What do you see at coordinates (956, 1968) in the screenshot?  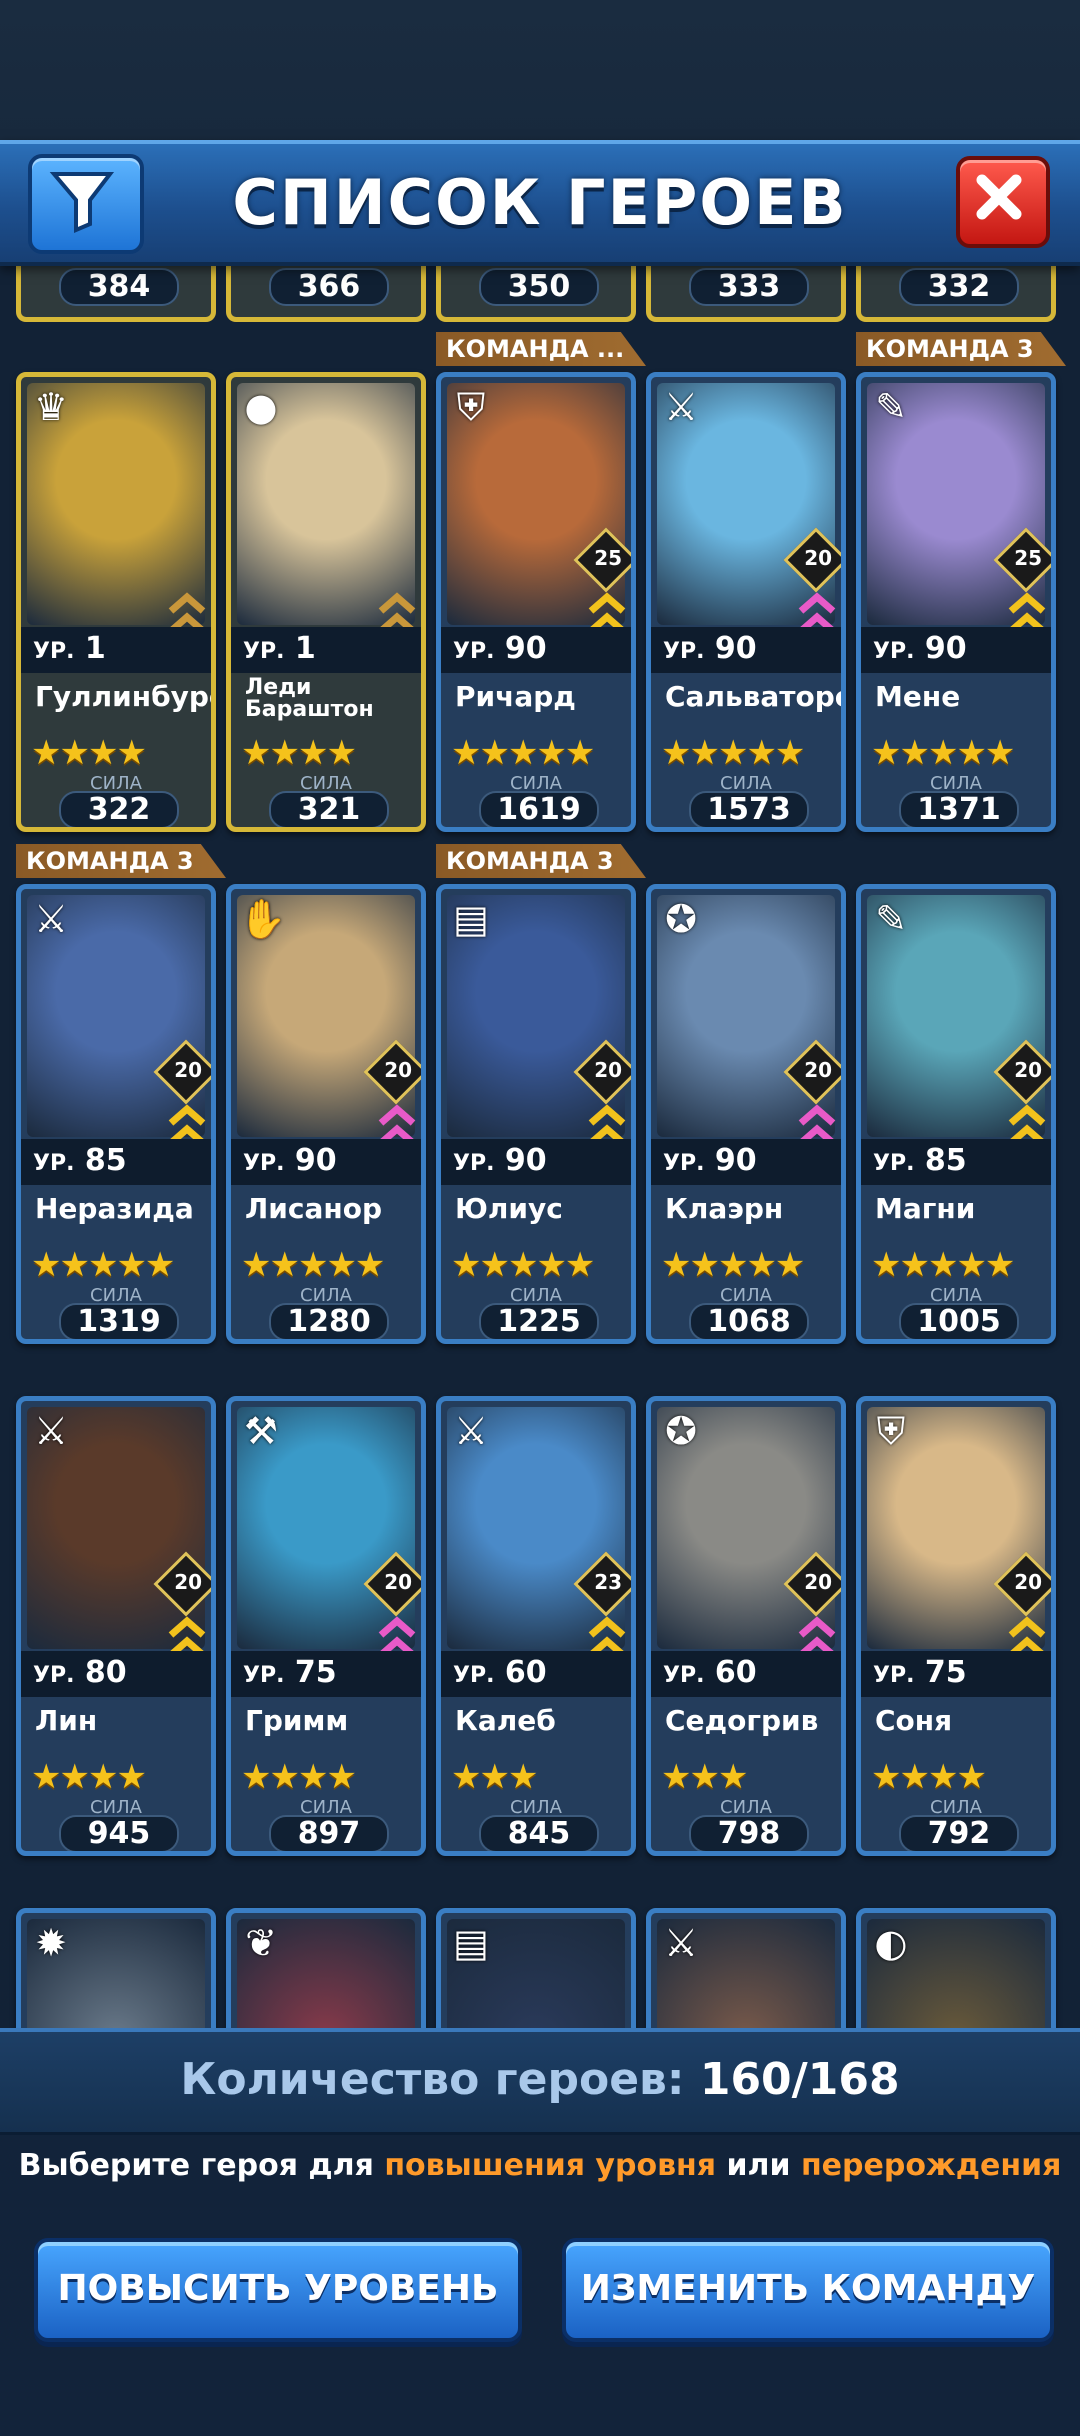 I see `hero-card-partial: ◐` at bounding box center [956, 1968].